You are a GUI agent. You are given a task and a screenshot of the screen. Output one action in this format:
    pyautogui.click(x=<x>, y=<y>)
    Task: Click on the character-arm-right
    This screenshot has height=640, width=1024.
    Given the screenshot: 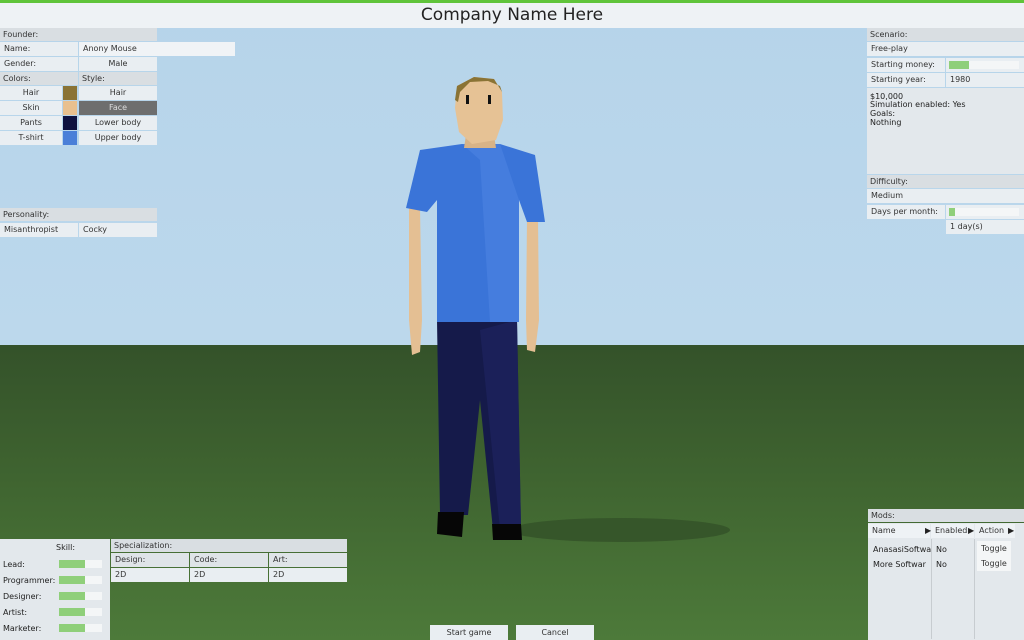 What is the action you would take?
    pyautogui.click(x=532, y=285)
    